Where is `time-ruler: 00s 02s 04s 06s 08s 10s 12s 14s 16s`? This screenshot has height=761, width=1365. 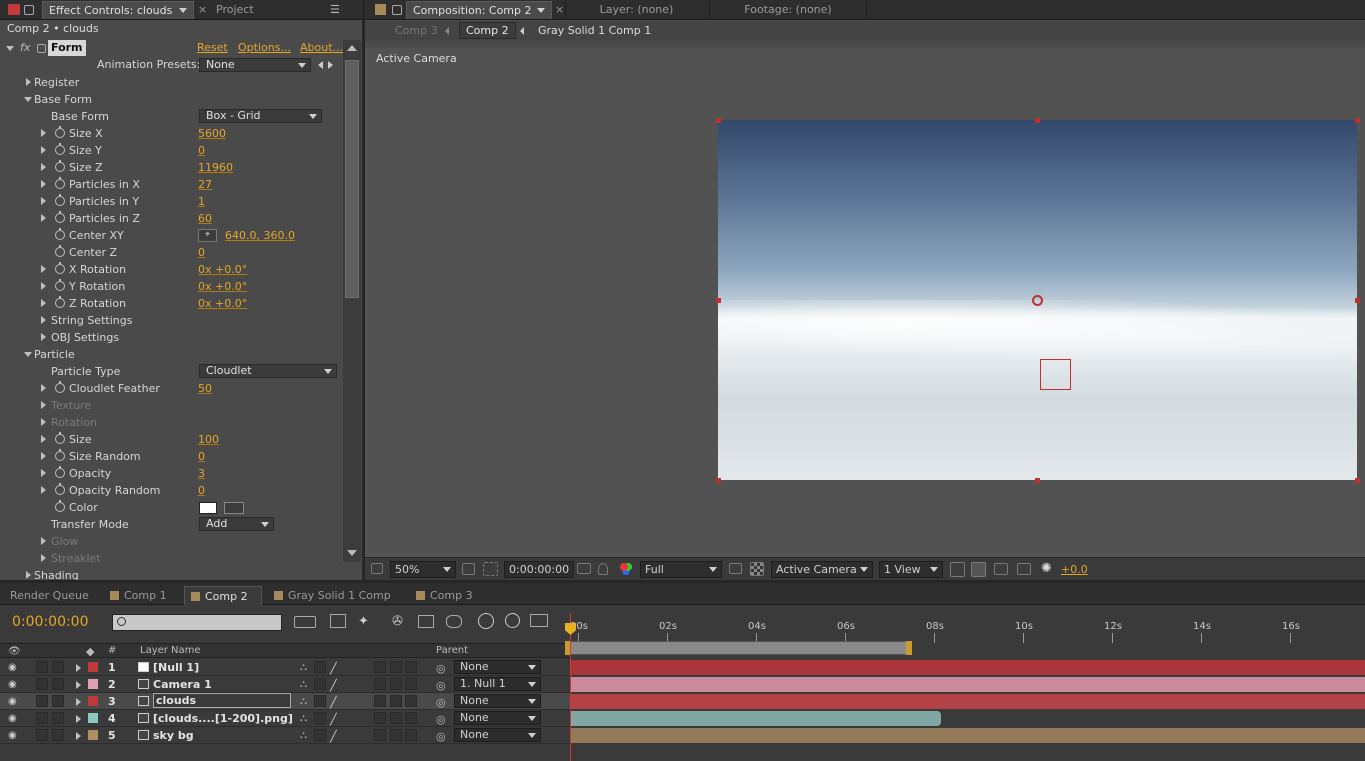 time-ruler: 00s 02s 04s 06s 08s 10s 12s 14s 16s is located at coordinates (965, 627).